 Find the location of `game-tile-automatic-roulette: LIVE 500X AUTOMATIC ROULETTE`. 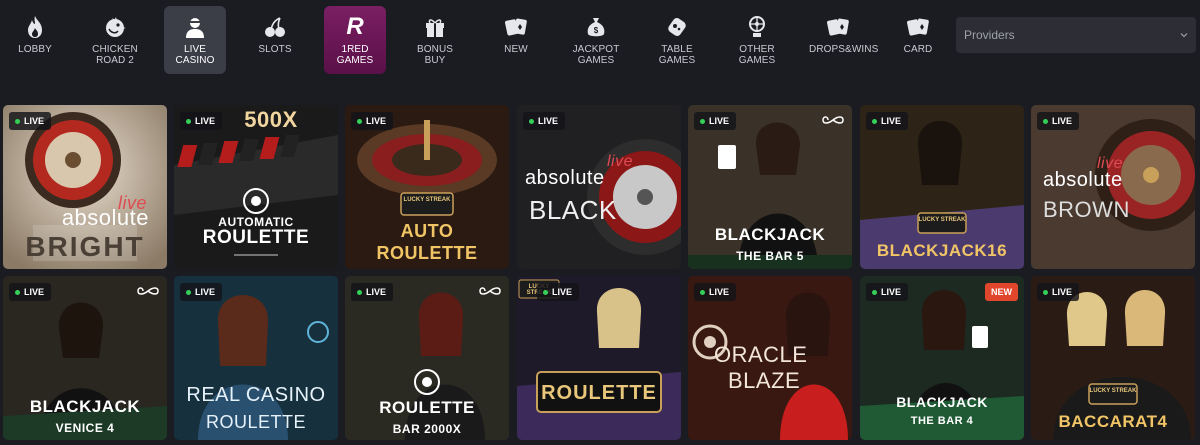

game-tile-automatic-roulette: LIVE 500X AUTOMATIC ROULETTE is located at coordinates (256, 187).